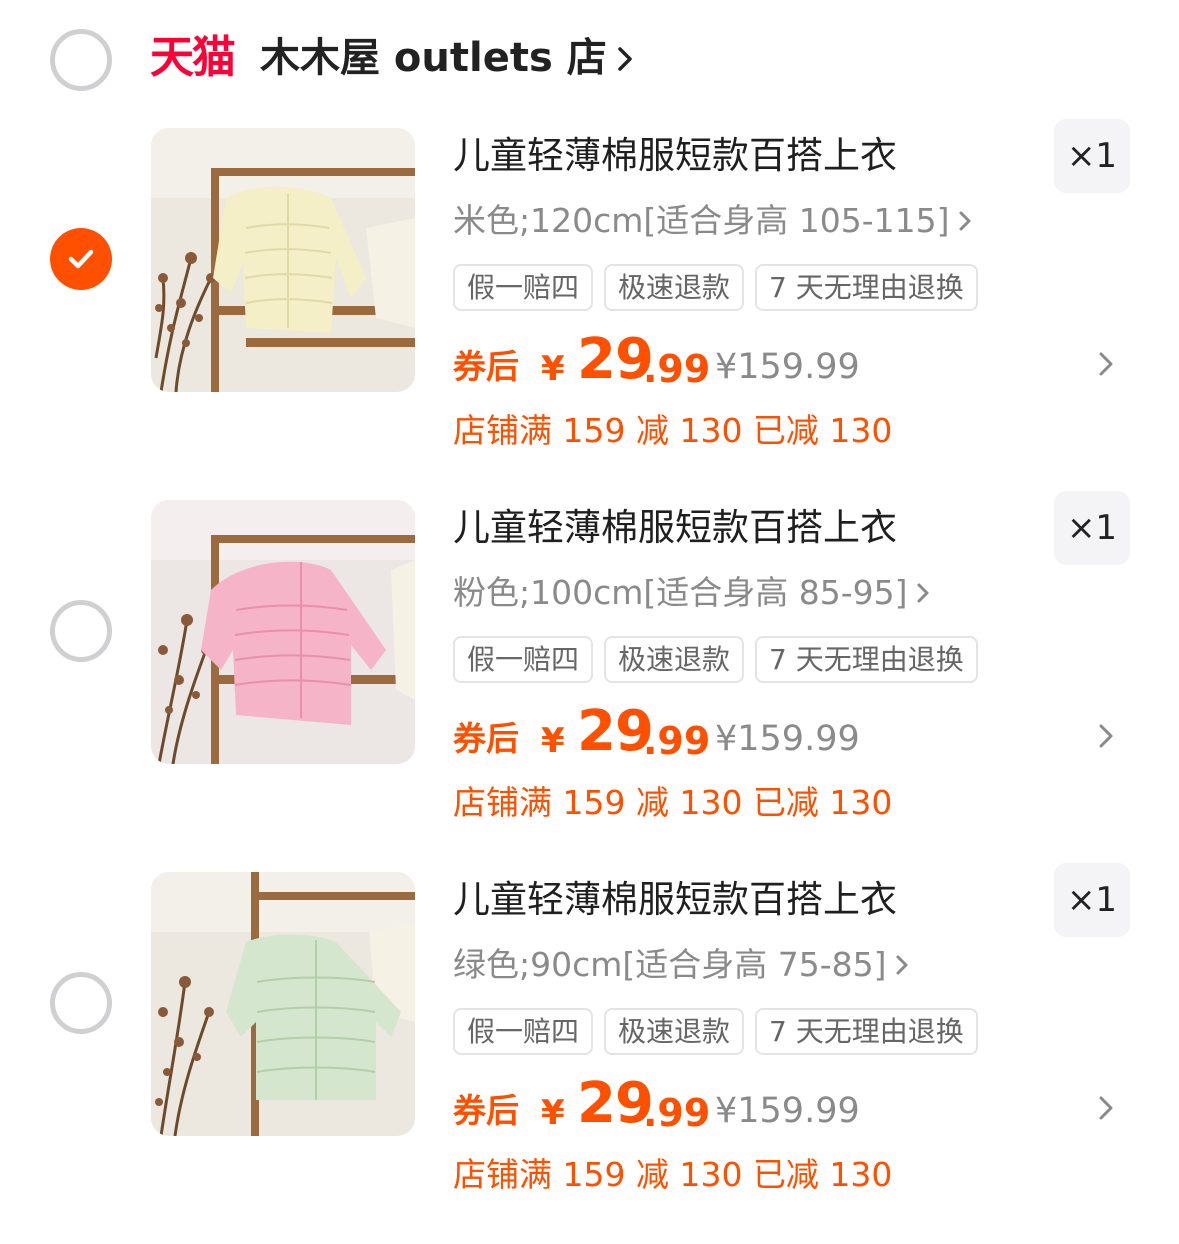  I want to click on sku-text: 粉色;100cm[适合身高 85-95], so click(680, 592).